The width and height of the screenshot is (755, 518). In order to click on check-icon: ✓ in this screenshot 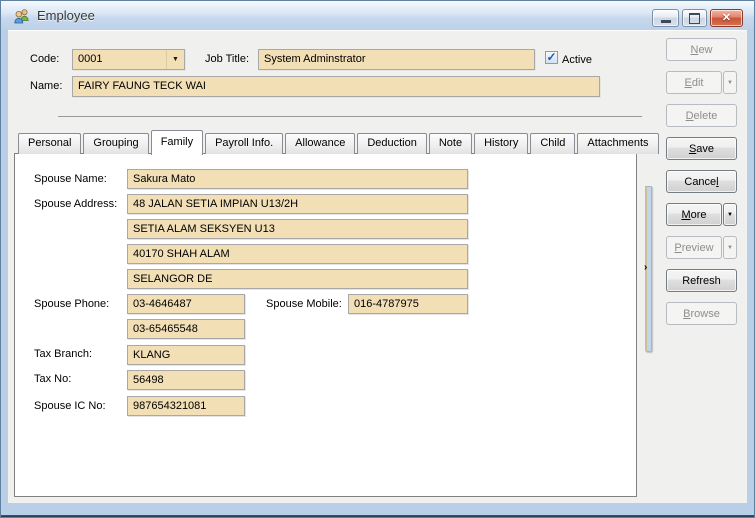, I will do `click(551, 56)`.